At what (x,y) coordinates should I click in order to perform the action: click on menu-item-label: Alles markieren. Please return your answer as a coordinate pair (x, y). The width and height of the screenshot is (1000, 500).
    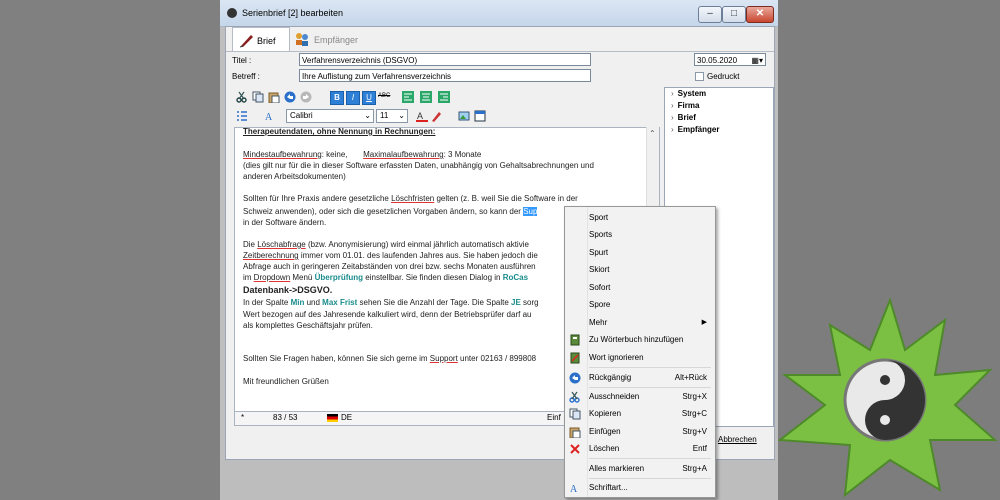
    Looking at the image, I should click on (617, 468).